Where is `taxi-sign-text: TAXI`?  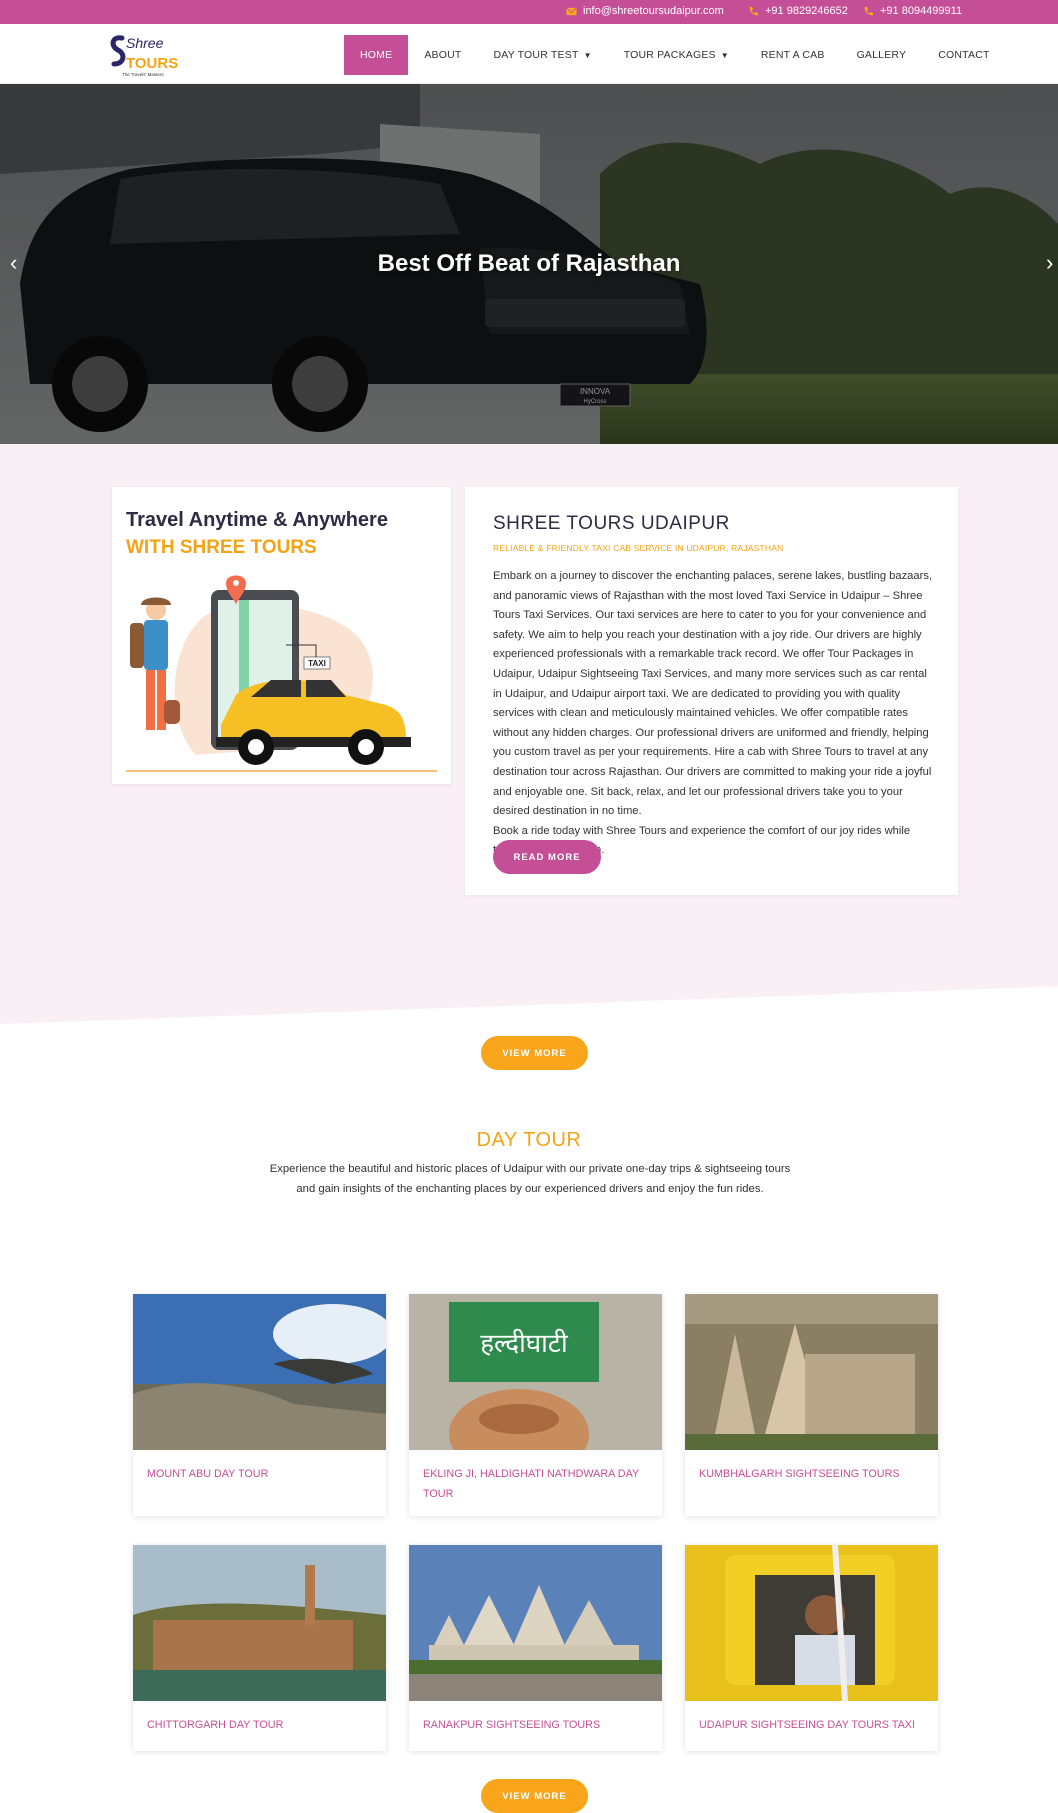
taxi-sign-text: TAXI is located at coordinates (317, 663).